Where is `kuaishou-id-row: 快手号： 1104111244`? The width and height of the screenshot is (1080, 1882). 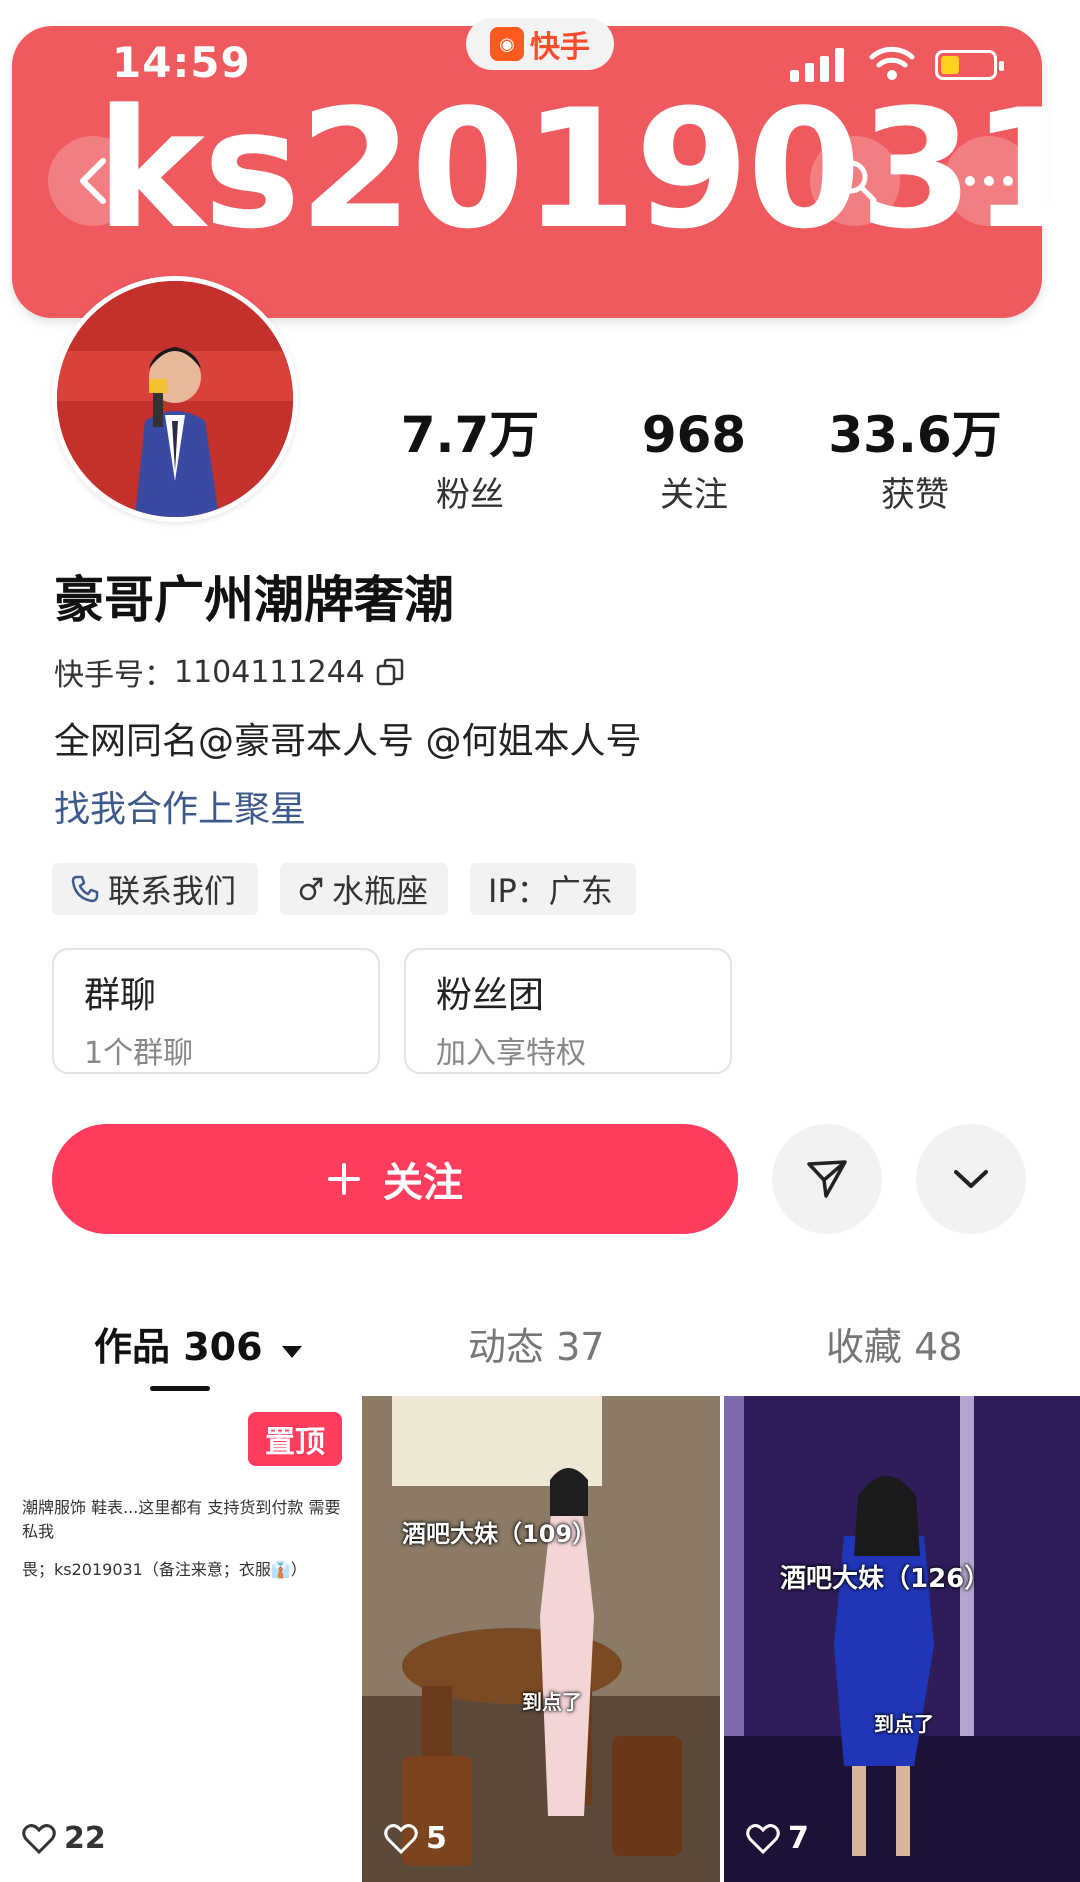 kuaishou-id-row: 快手号： 1104111244 is located at coordinates (229, 672).